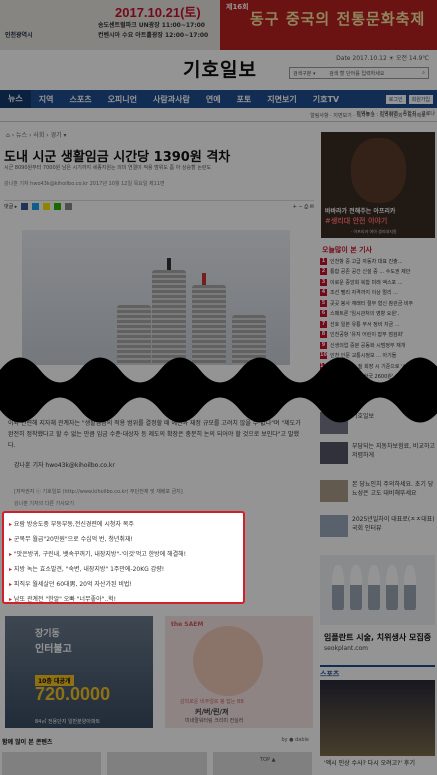 Image resolution: width=437 pixels, height=775 pixels. What do you see at coordinates (46, 99) in the screenshot?
I see `nav-item-region: 지역` at bounding box center [46, 99].